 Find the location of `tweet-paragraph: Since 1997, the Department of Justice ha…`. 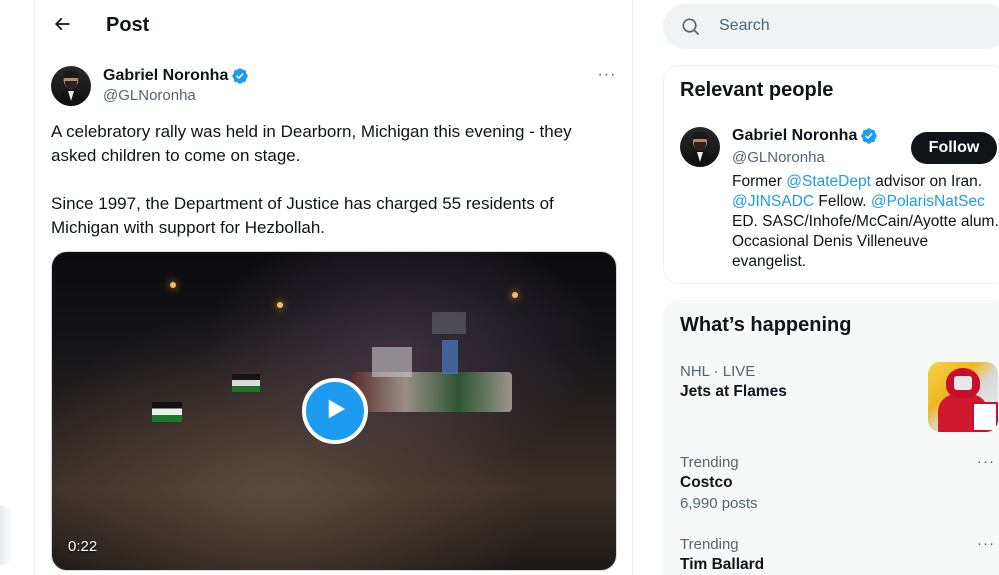

tweet-paragraph: Since 1997, the Department of Justice ha… is located at coordinates (302, 215).